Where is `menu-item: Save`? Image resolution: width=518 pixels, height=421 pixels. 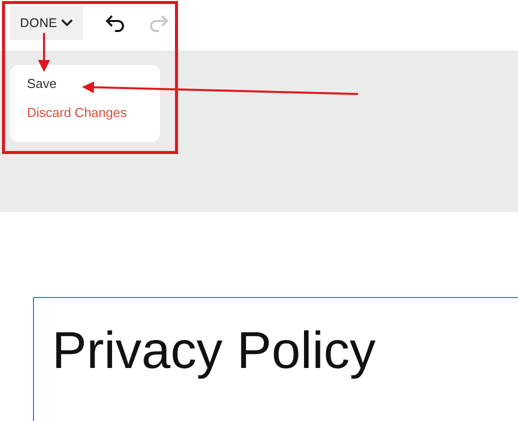 menu-item: Save is located at coordinates (93, 84).